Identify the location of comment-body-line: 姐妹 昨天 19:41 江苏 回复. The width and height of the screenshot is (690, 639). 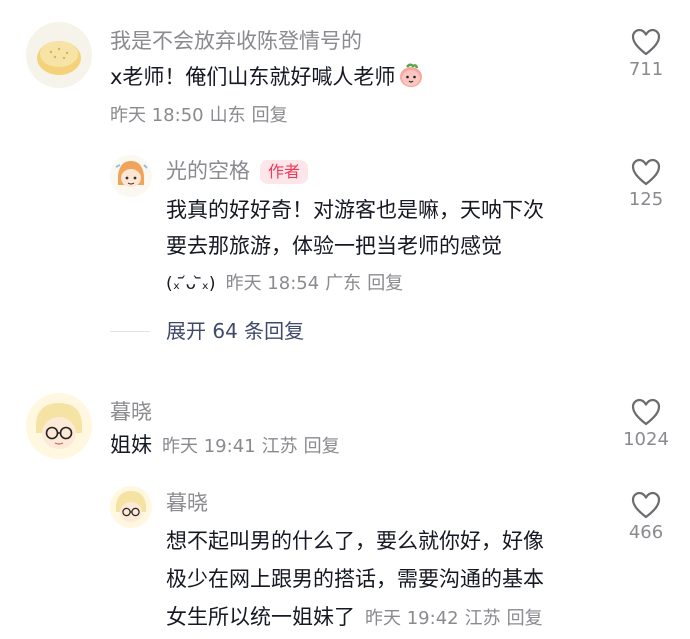
(228, 446).